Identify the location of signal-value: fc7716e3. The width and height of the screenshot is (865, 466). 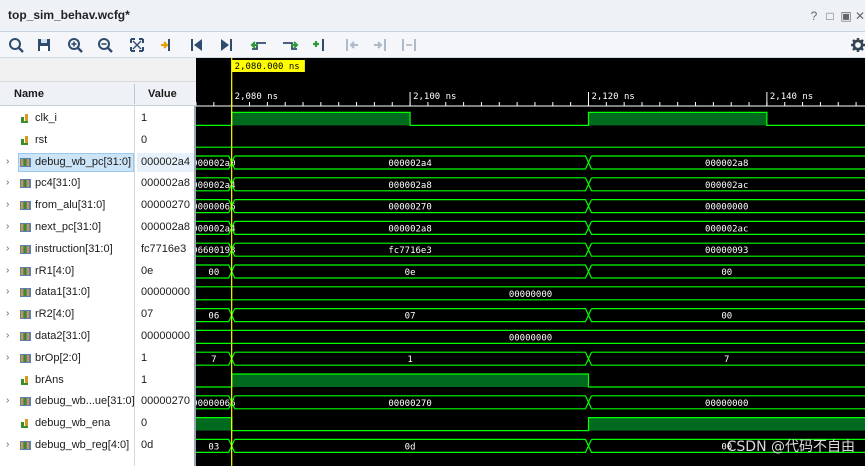
(164, 248).